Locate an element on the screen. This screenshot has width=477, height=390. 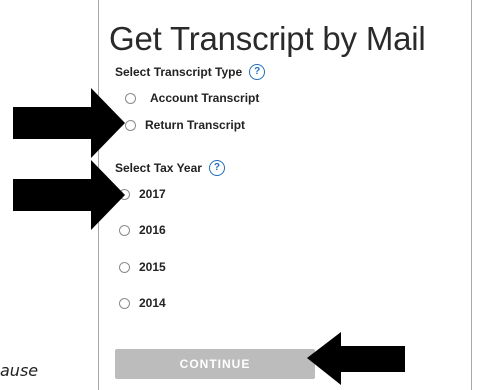
page-title: Get Transcript by Mail is located at coordinates (267, 38).